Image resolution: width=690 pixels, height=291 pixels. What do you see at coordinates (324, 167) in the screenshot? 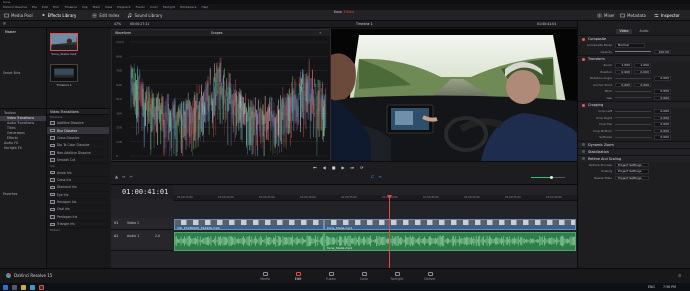
I see `play-reverse-icon: ◀` at bounding box center [324, 167].